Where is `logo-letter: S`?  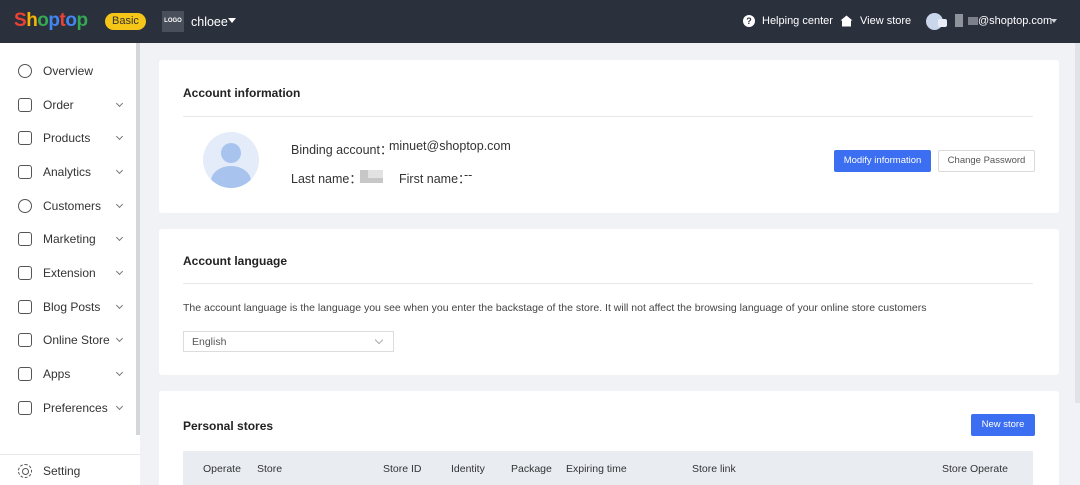 logo-letter: S is located at coordinates (20, 20).